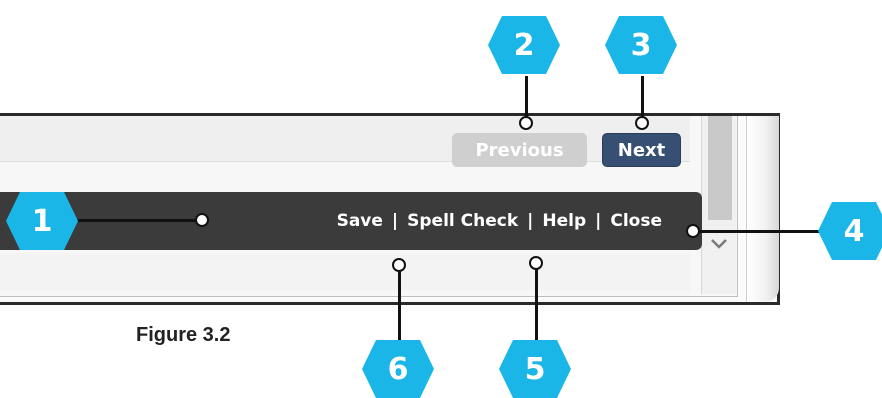 The image size is (882, 398). I want to click on callout-badge-4: 4, so click(850, 231).